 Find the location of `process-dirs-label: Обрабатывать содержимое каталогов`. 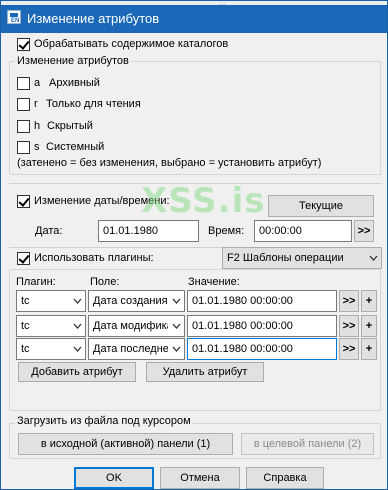

process-dirs-label: Обрабатывать содержимое каталогов is located at coordinates (131, 44).